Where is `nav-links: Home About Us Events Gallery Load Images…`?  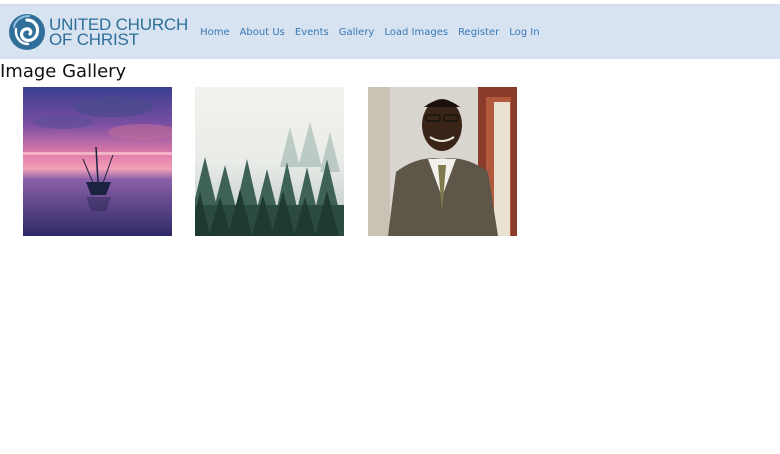 nav-links: Home About Us Events Gallery Load Images… is located at coordinates (375, 32).